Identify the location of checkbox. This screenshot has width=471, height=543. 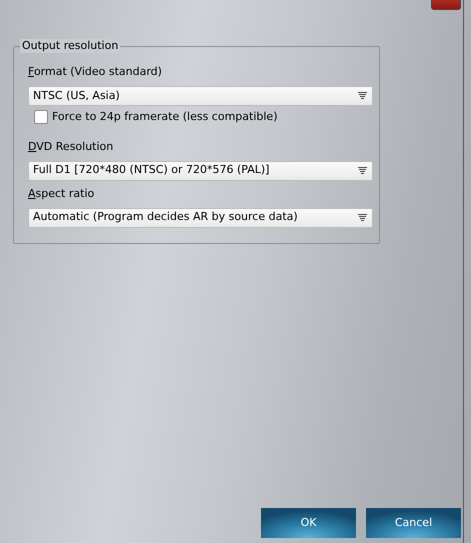
(41, 117).